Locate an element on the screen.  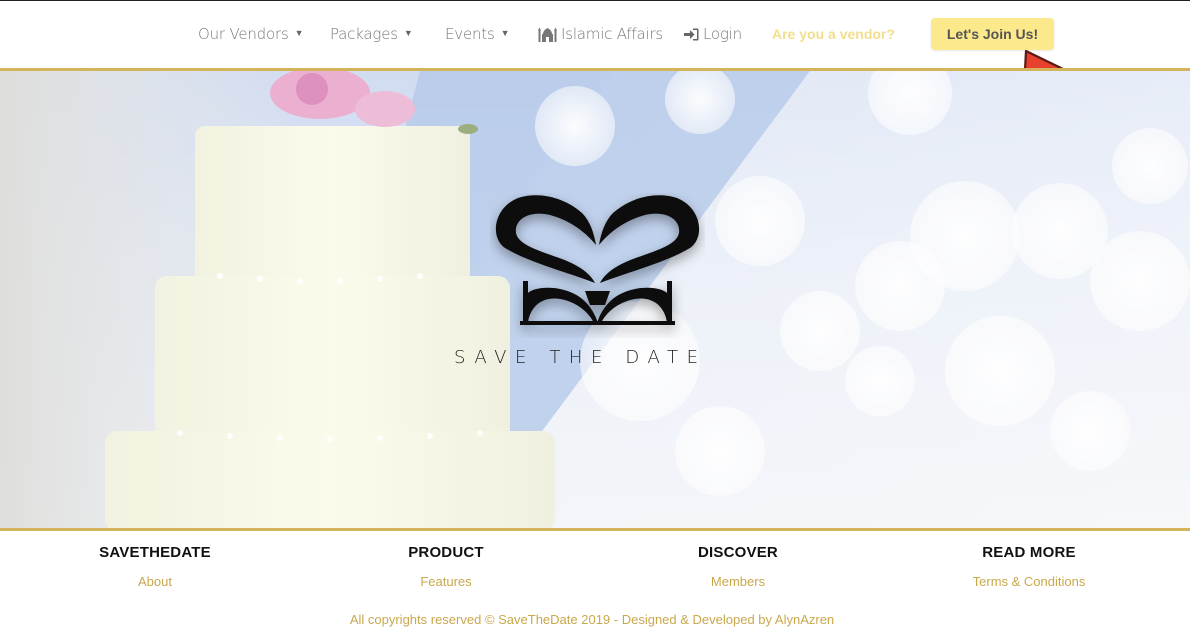
nav-events-dropdown: Events ▼ is located at coordinates (477, 34).